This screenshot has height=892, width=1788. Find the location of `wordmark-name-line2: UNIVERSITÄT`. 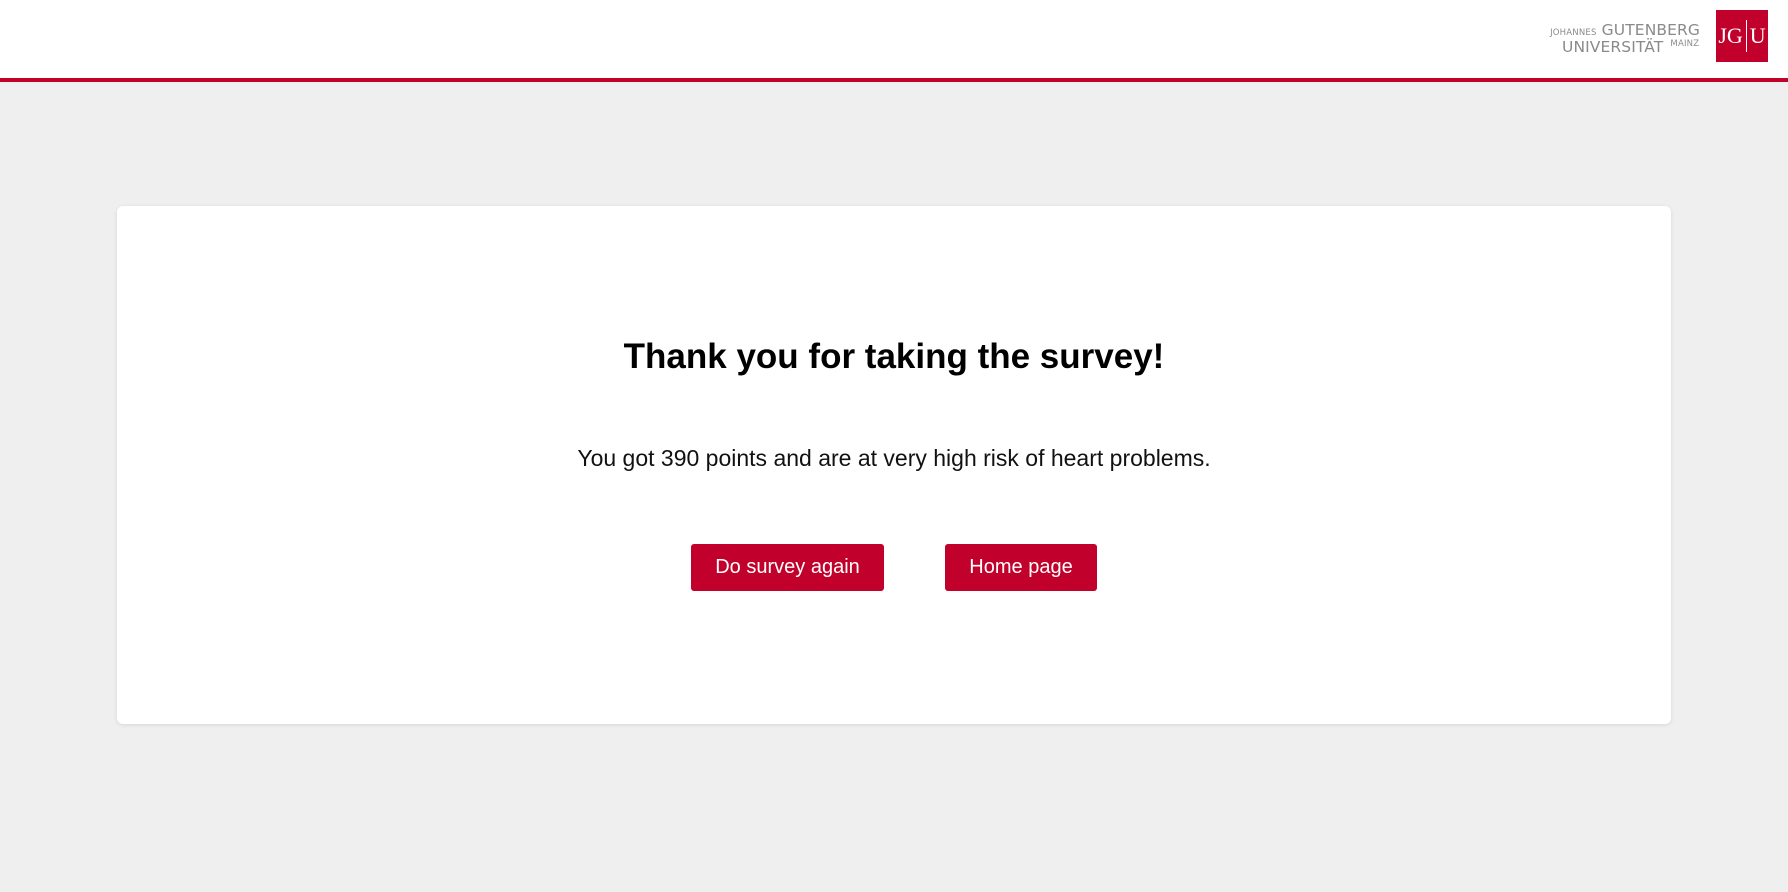

wordmark-name-line2: UNIVERSITÄT is located at coordinates (1613, 47).